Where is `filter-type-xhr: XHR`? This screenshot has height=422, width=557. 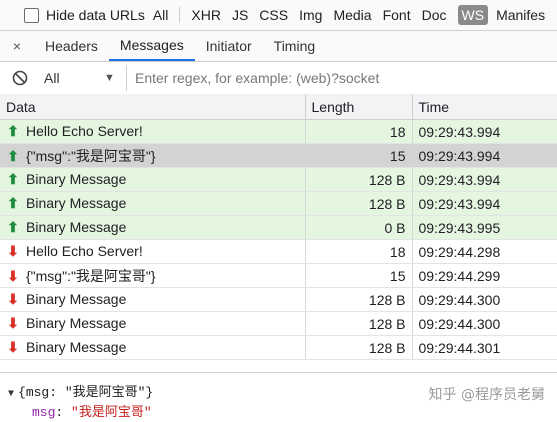
filter-type-xhr: XHR is located at coordinates (206, 15).